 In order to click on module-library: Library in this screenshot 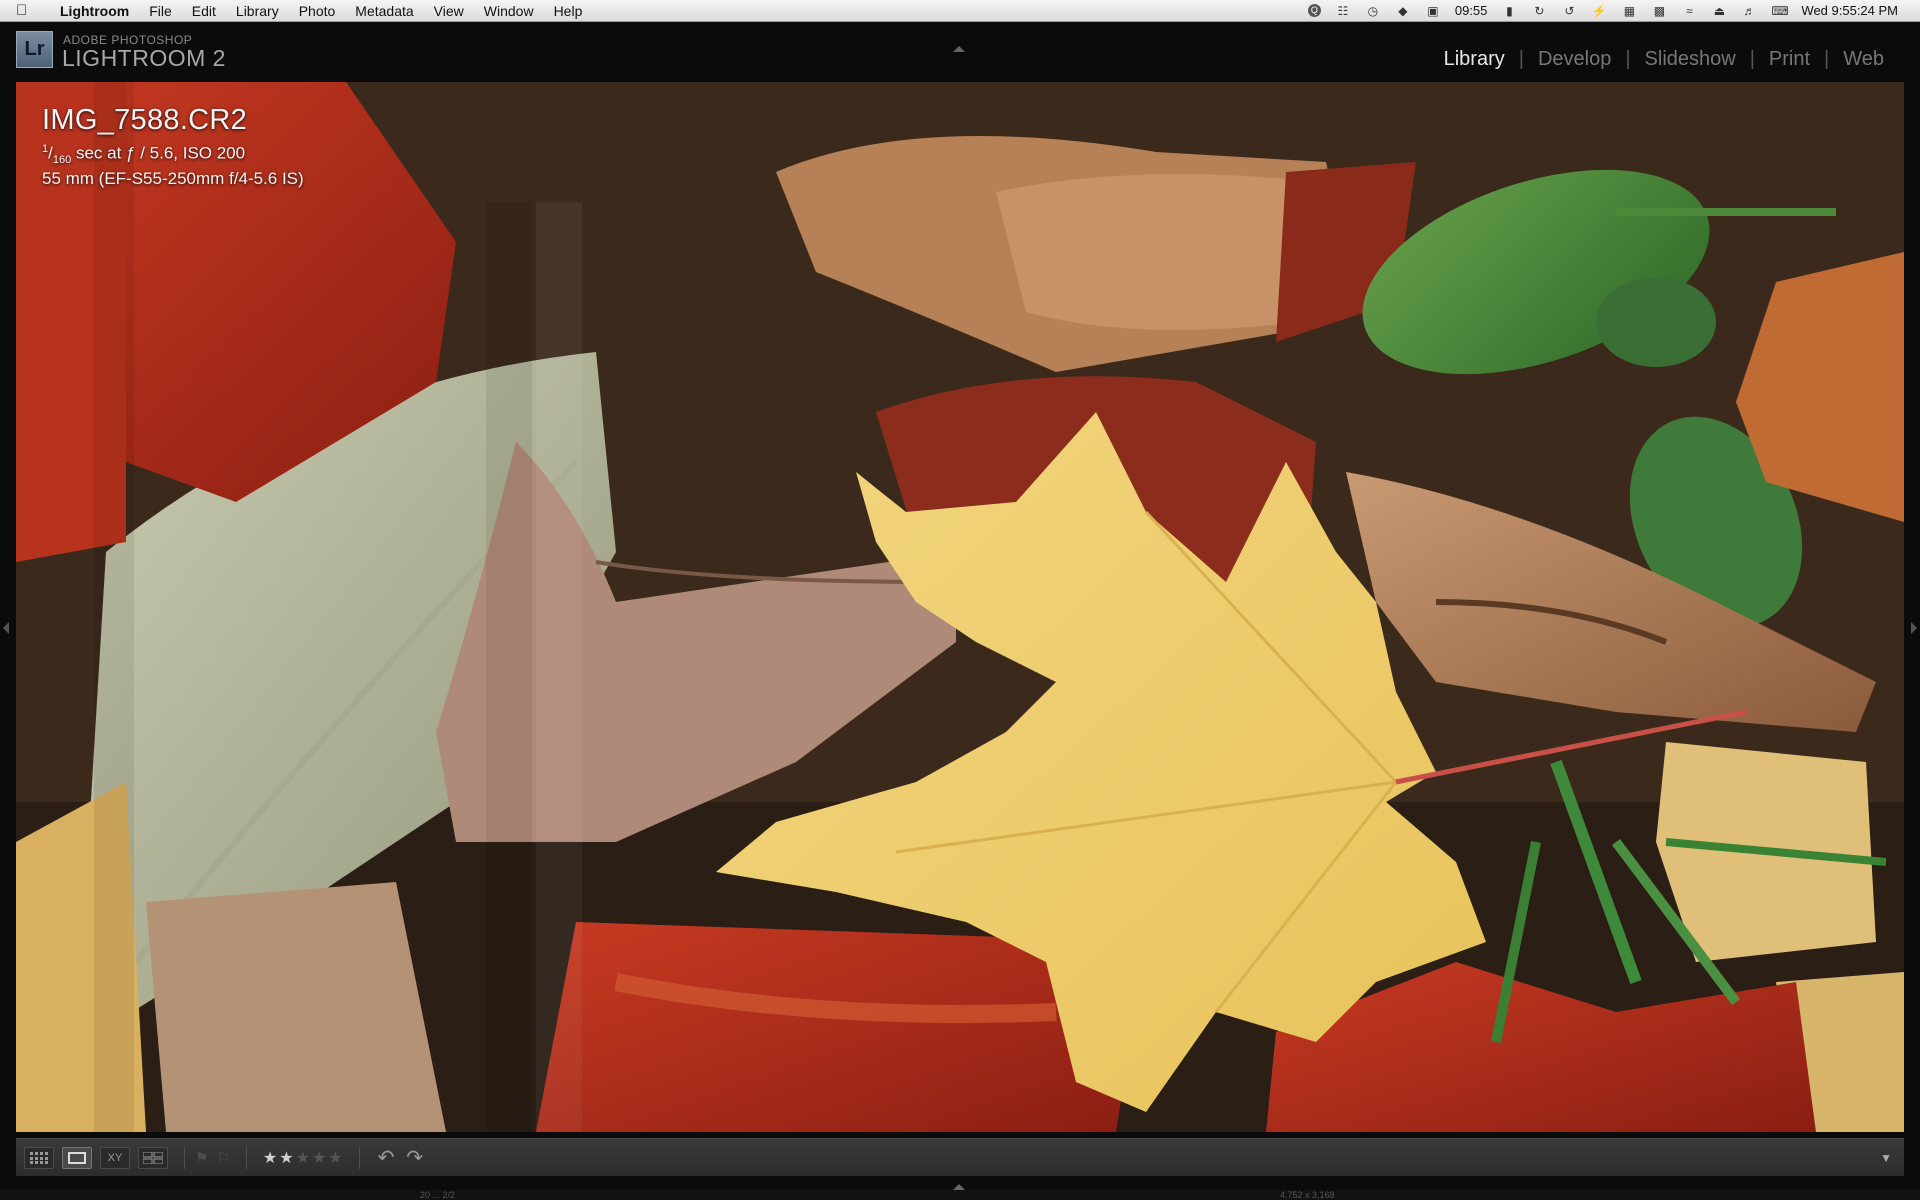, I will do `click(1474, 59)`.